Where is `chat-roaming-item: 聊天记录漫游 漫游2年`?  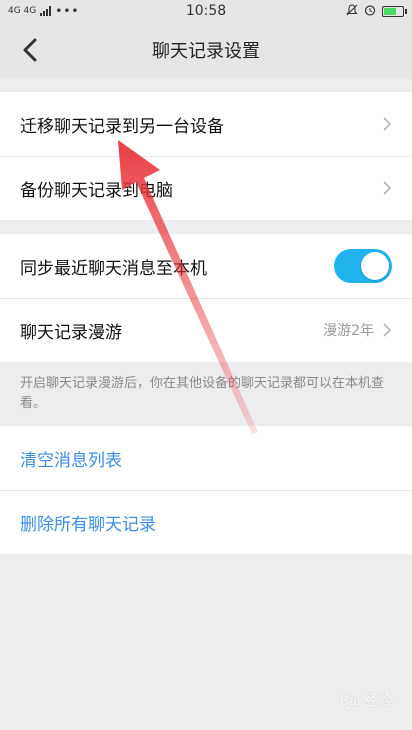 chat-roaming-item: 聊天记录漫游 漫游2年 is located at coordinates (206, 330).